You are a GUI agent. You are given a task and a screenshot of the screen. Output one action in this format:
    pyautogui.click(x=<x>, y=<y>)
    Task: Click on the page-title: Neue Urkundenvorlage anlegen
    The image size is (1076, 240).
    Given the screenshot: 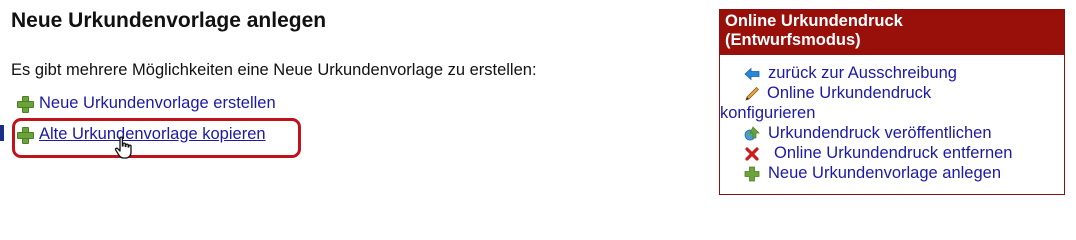 What is the action you would take?
    pyautogui.click(x=169, y=20)
    